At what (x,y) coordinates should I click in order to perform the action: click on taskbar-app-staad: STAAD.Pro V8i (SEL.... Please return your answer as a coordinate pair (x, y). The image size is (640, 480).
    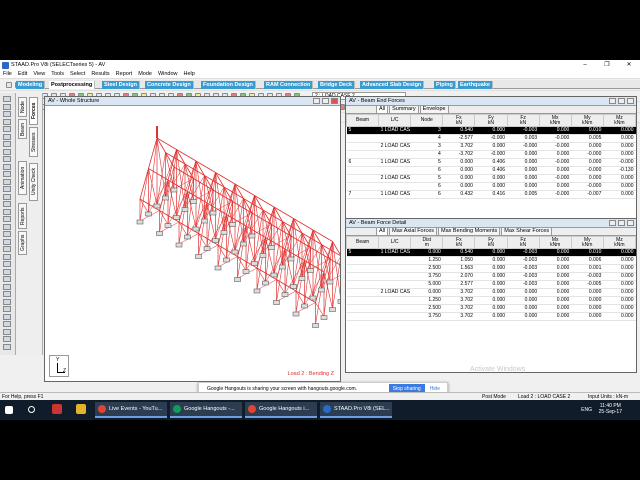
    Looking at the image, I should click on (356, 410).